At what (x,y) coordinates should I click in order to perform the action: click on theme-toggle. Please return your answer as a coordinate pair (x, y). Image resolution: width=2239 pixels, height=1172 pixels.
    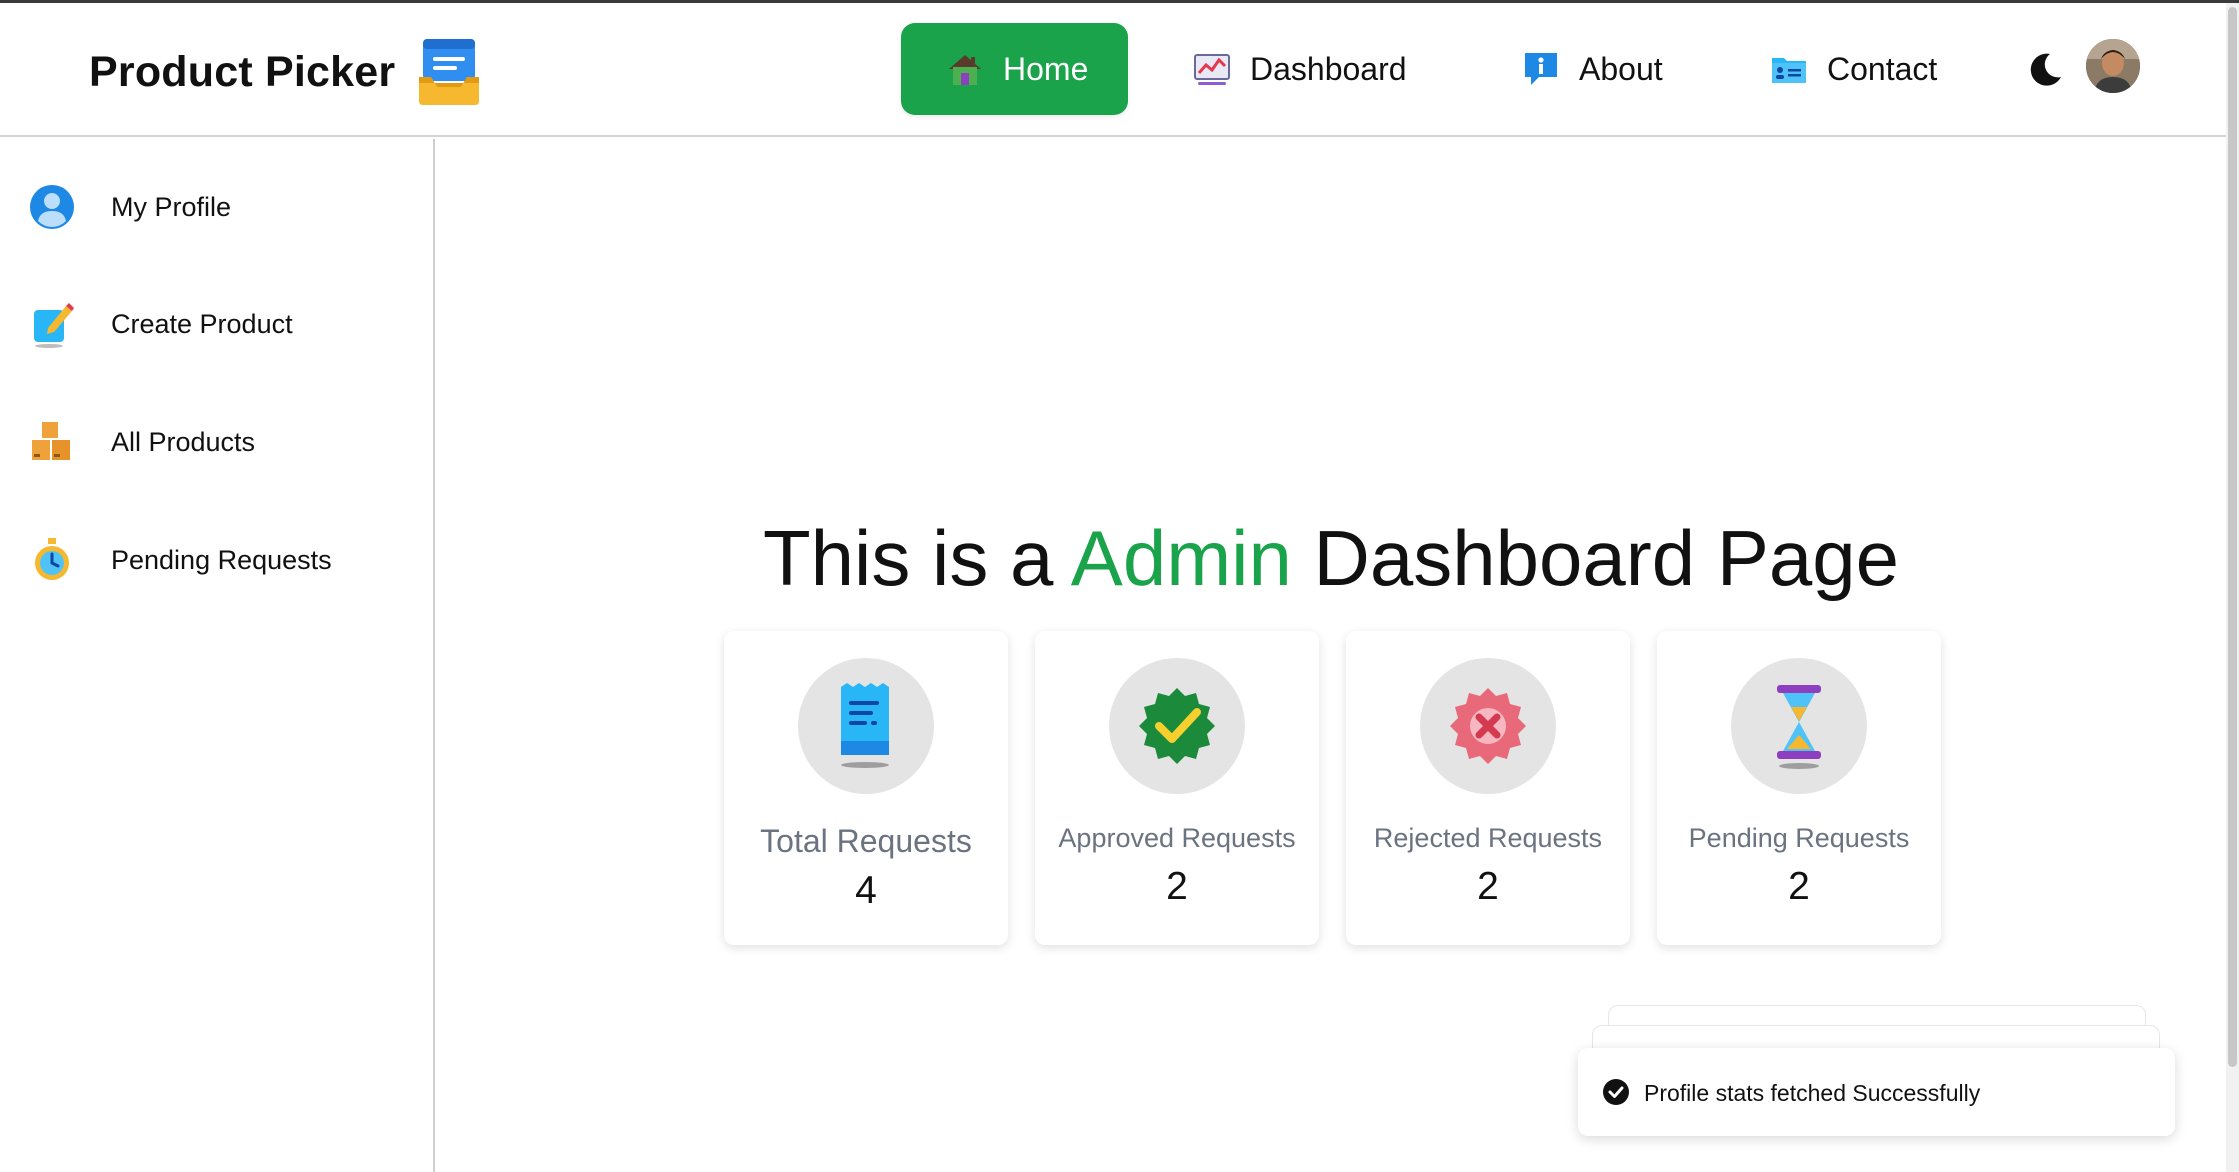
    Looking at the image, I should click on (2045, 70).